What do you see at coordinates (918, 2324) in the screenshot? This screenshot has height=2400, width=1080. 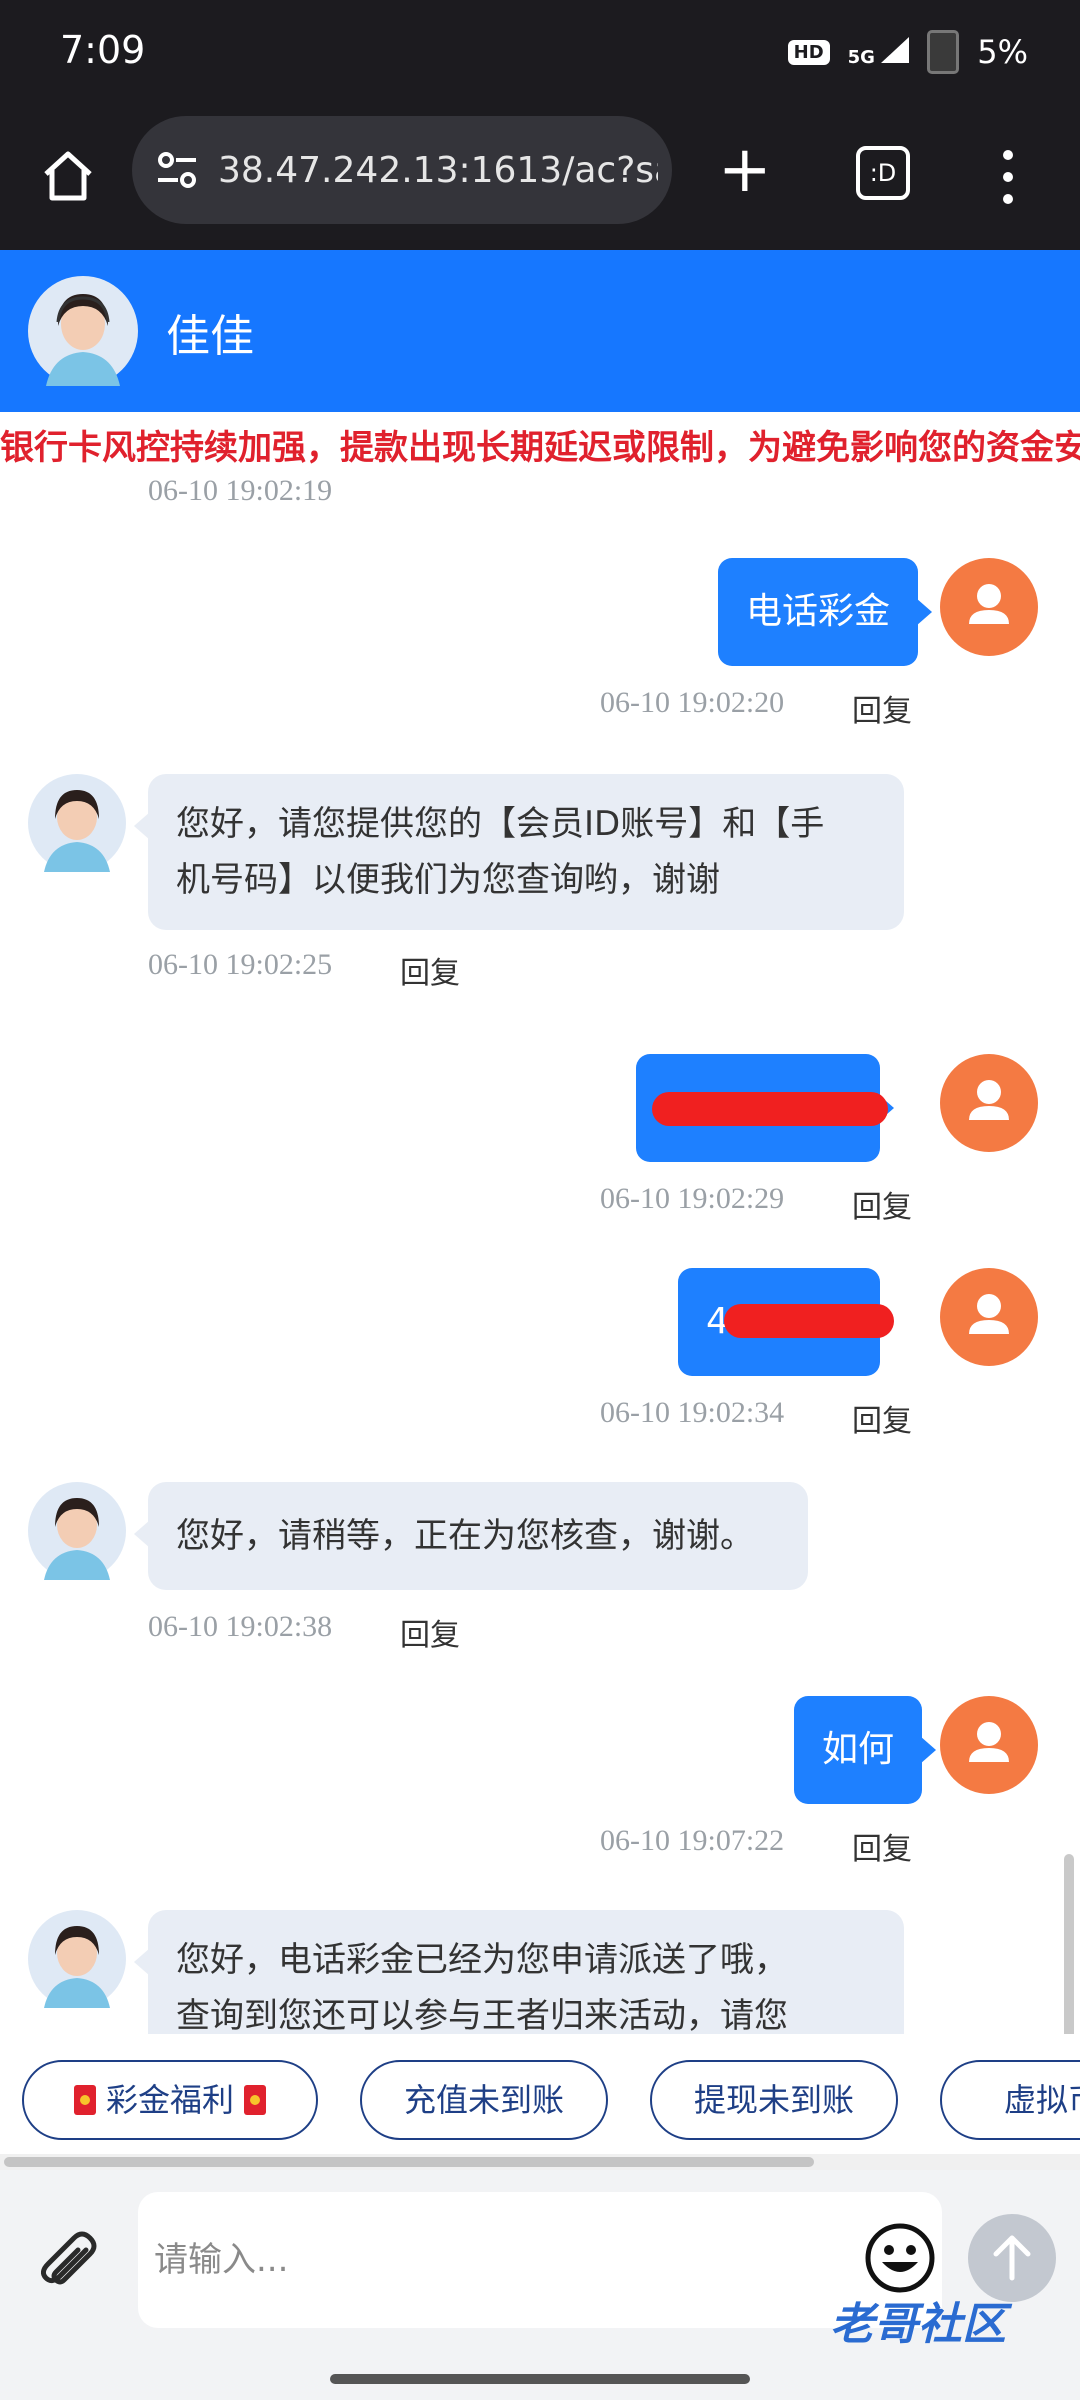 I see `watermark-logo: 老哥社区` at bounding box center [918, 2324].